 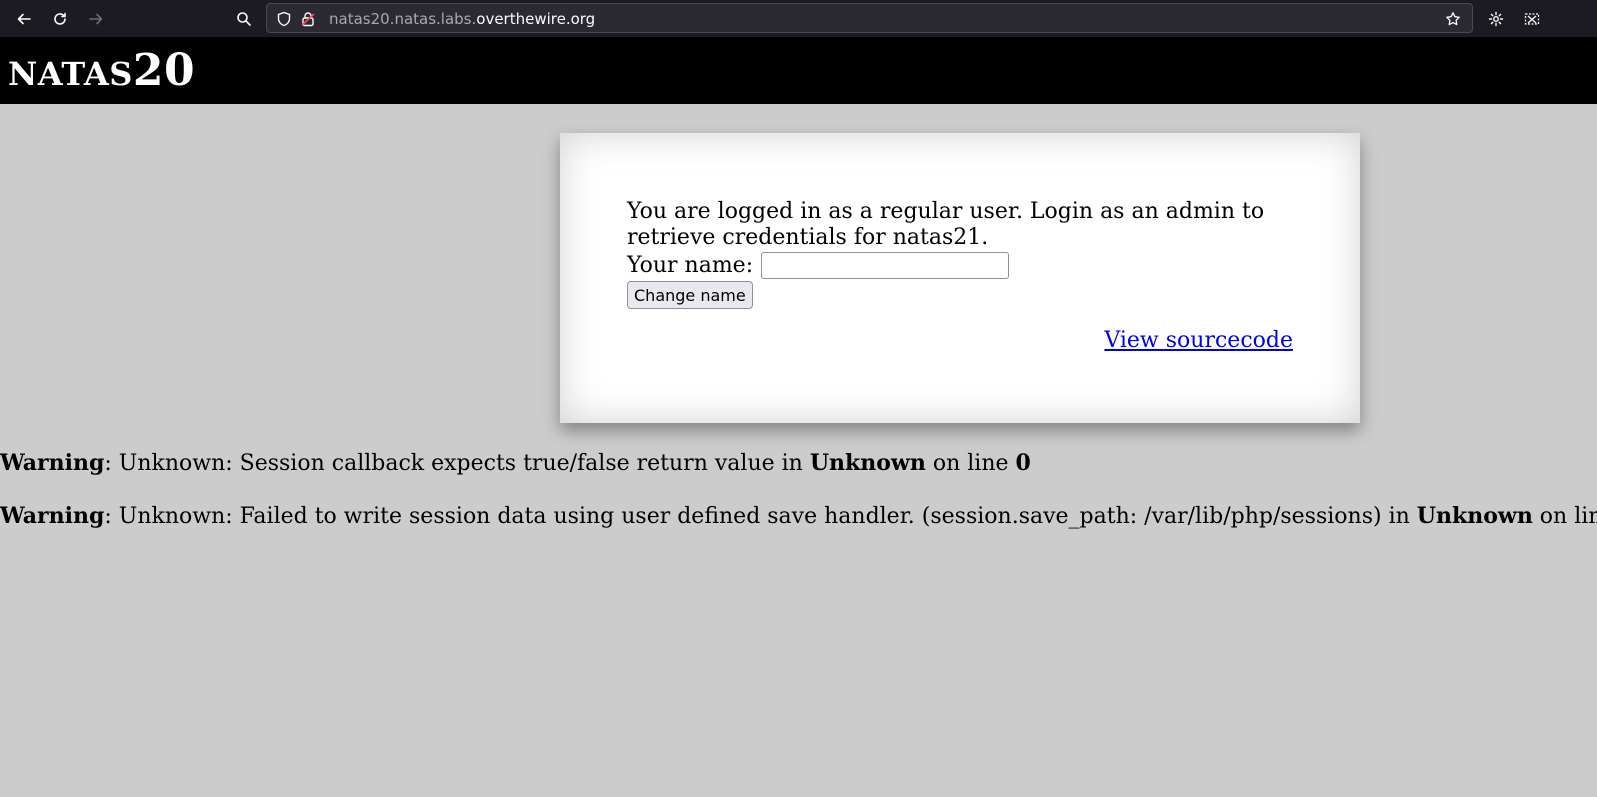 What do you see at coordinates (308, 19) in the screenshot?
I see `insecure-lock-icon` at bounding box center [308, 19].